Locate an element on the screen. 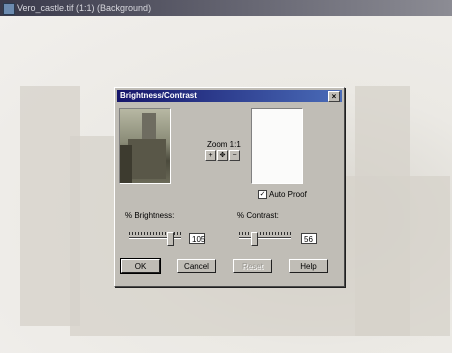  document-titlebar: Vero_castle.tif (1:1) (Background) is located at coordinates (226, 8).